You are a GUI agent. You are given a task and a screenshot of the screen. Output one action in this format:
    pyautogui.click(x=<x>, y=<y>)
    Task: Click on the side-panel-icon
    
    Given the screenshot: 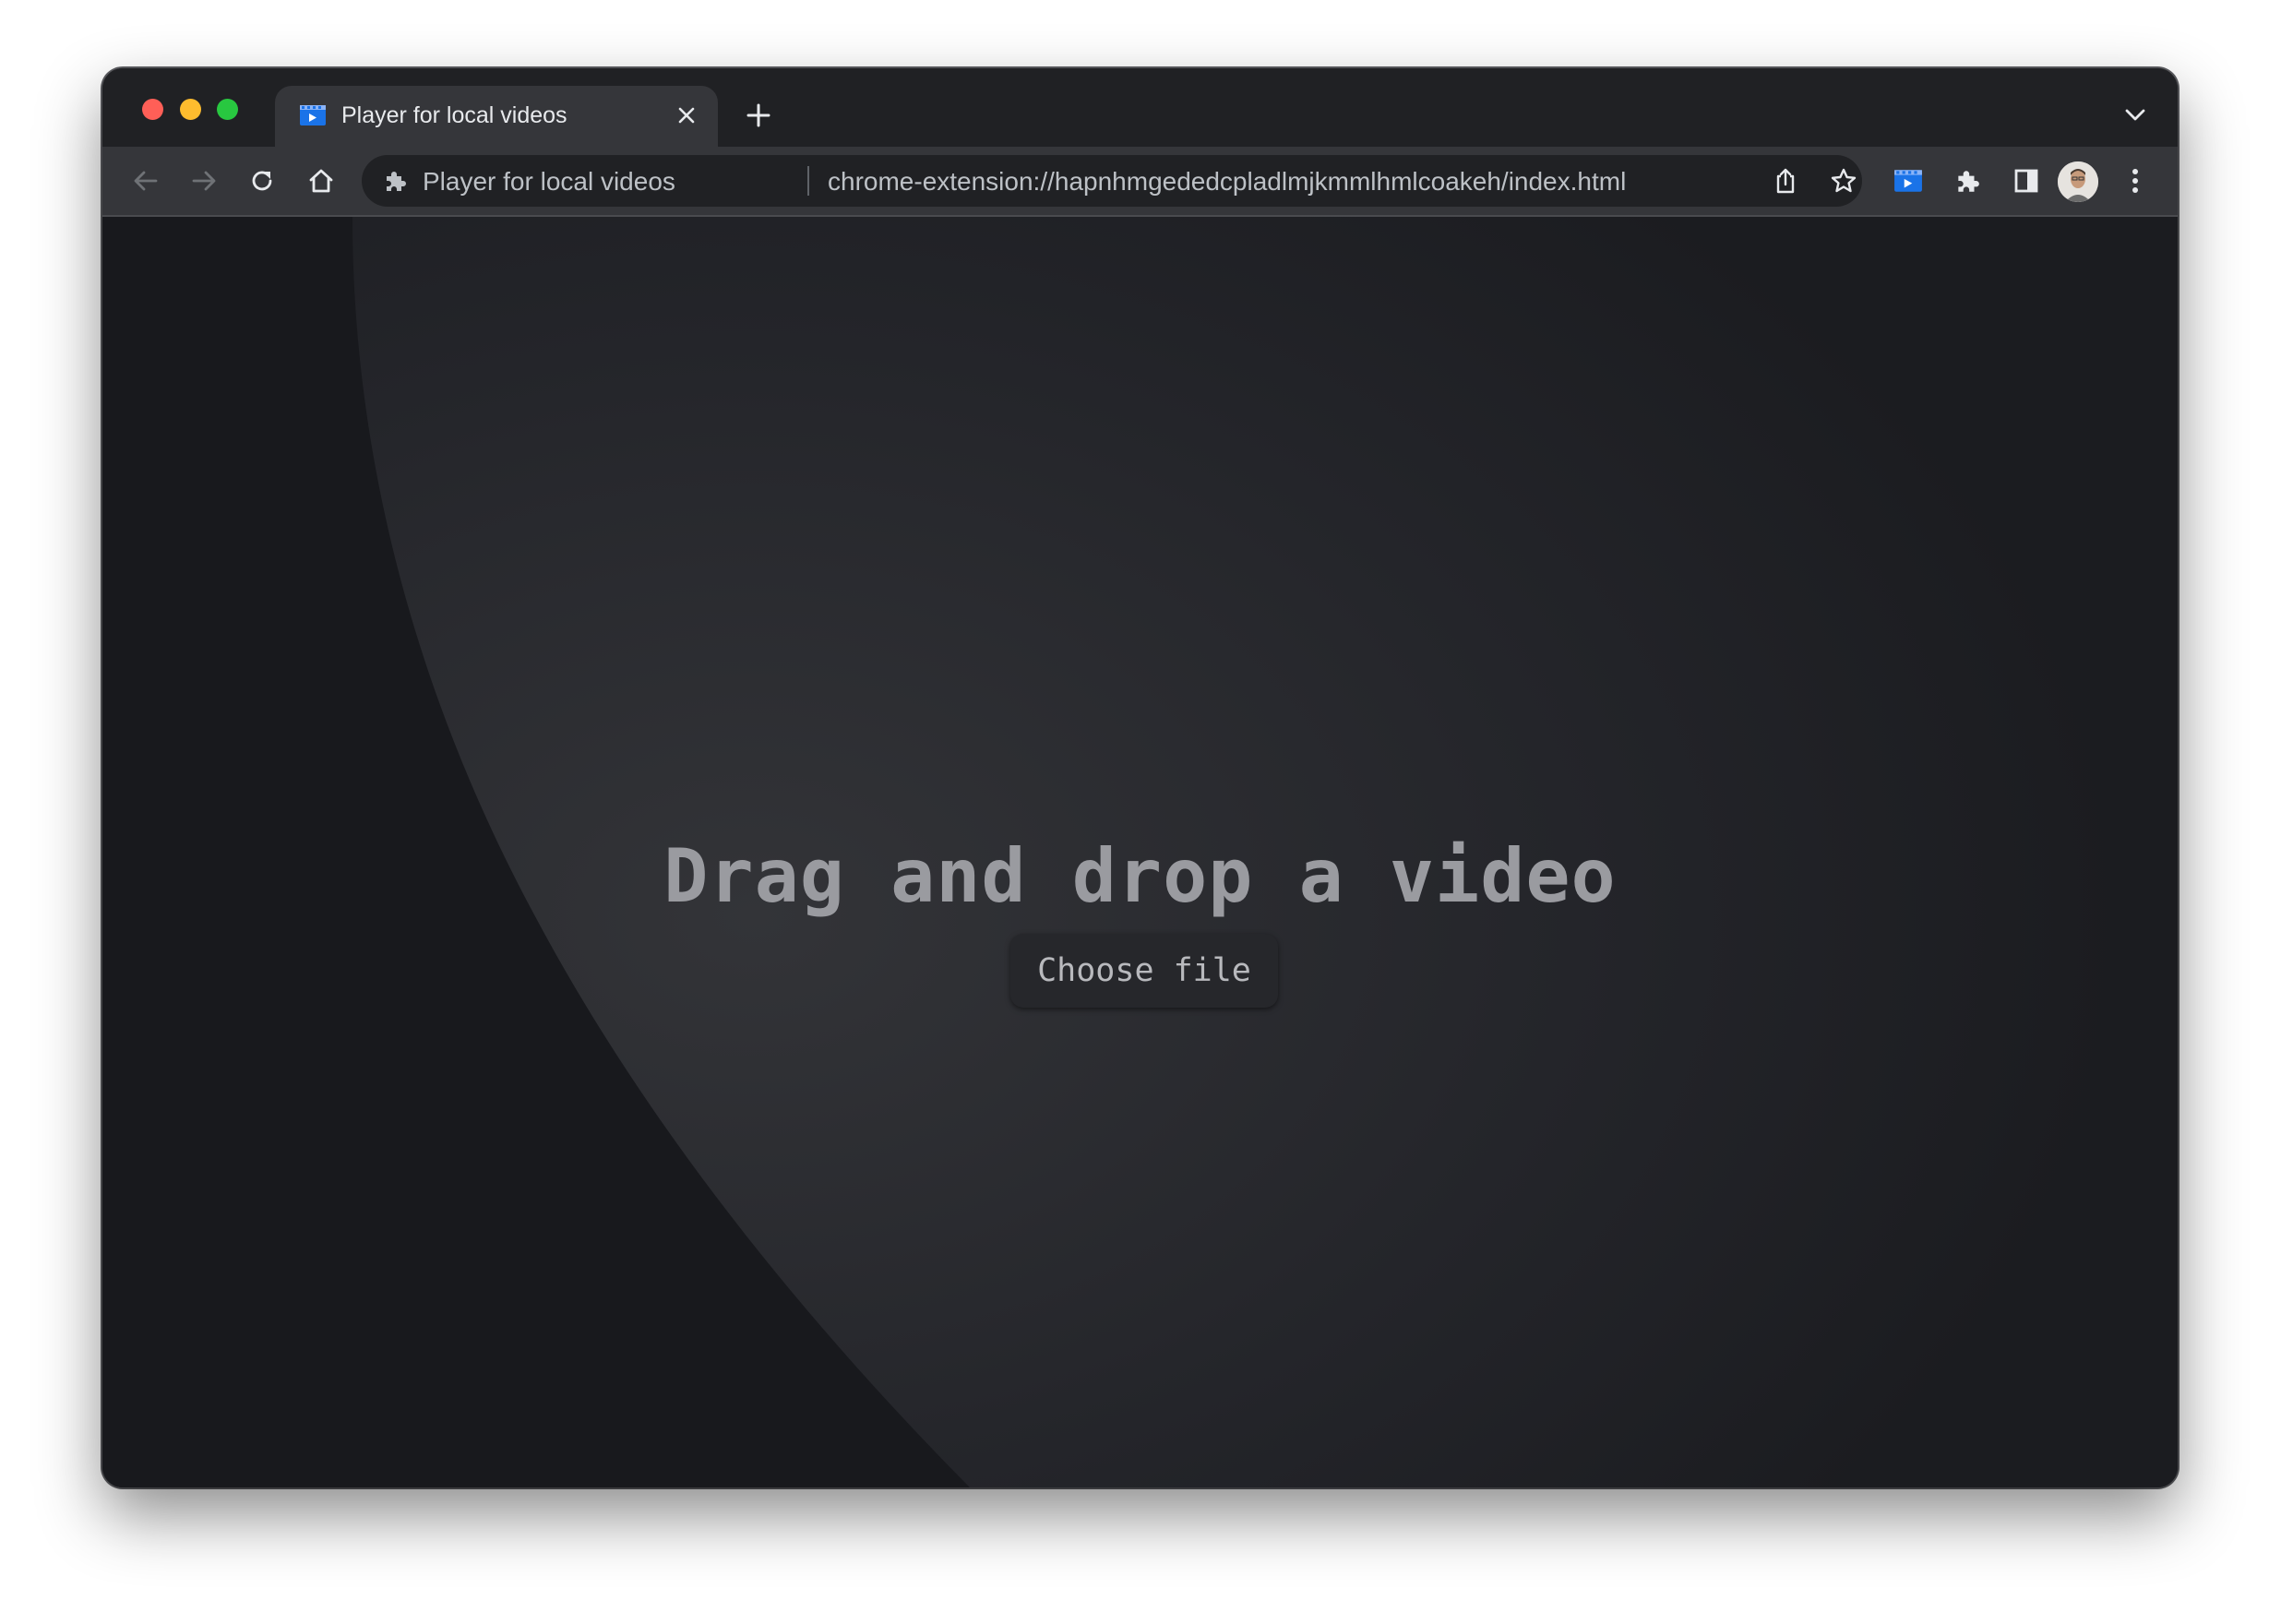 What is the action you would take?
    pyautogui.click(x=2026, y=181)
    